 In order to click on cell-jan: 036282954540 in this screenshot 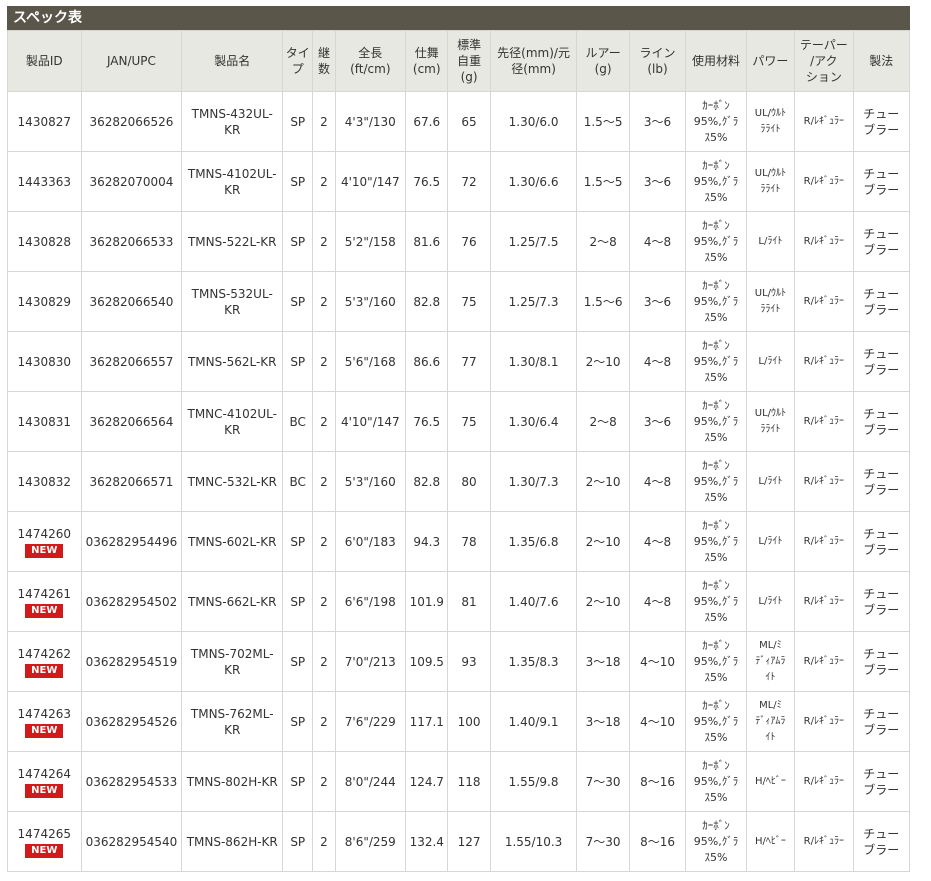, I will do `click(131, 841)`.